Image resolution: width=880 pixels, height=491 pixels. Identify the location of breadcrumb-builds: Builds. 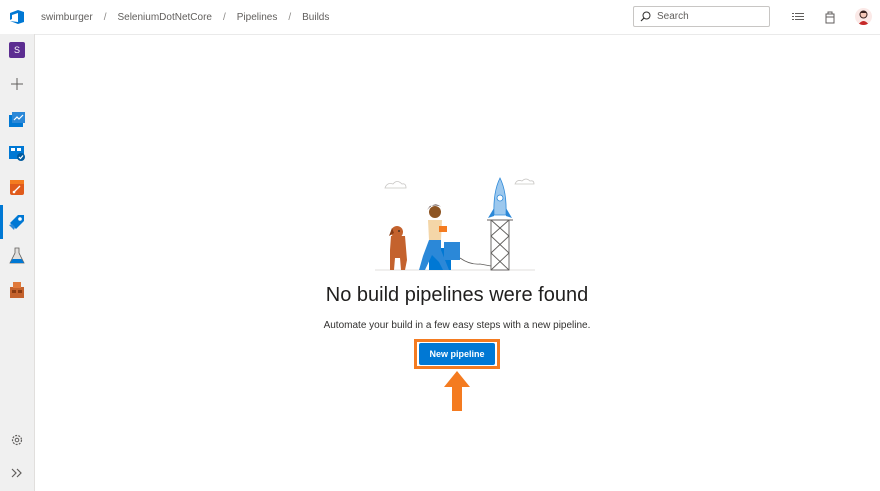
(315, 17).